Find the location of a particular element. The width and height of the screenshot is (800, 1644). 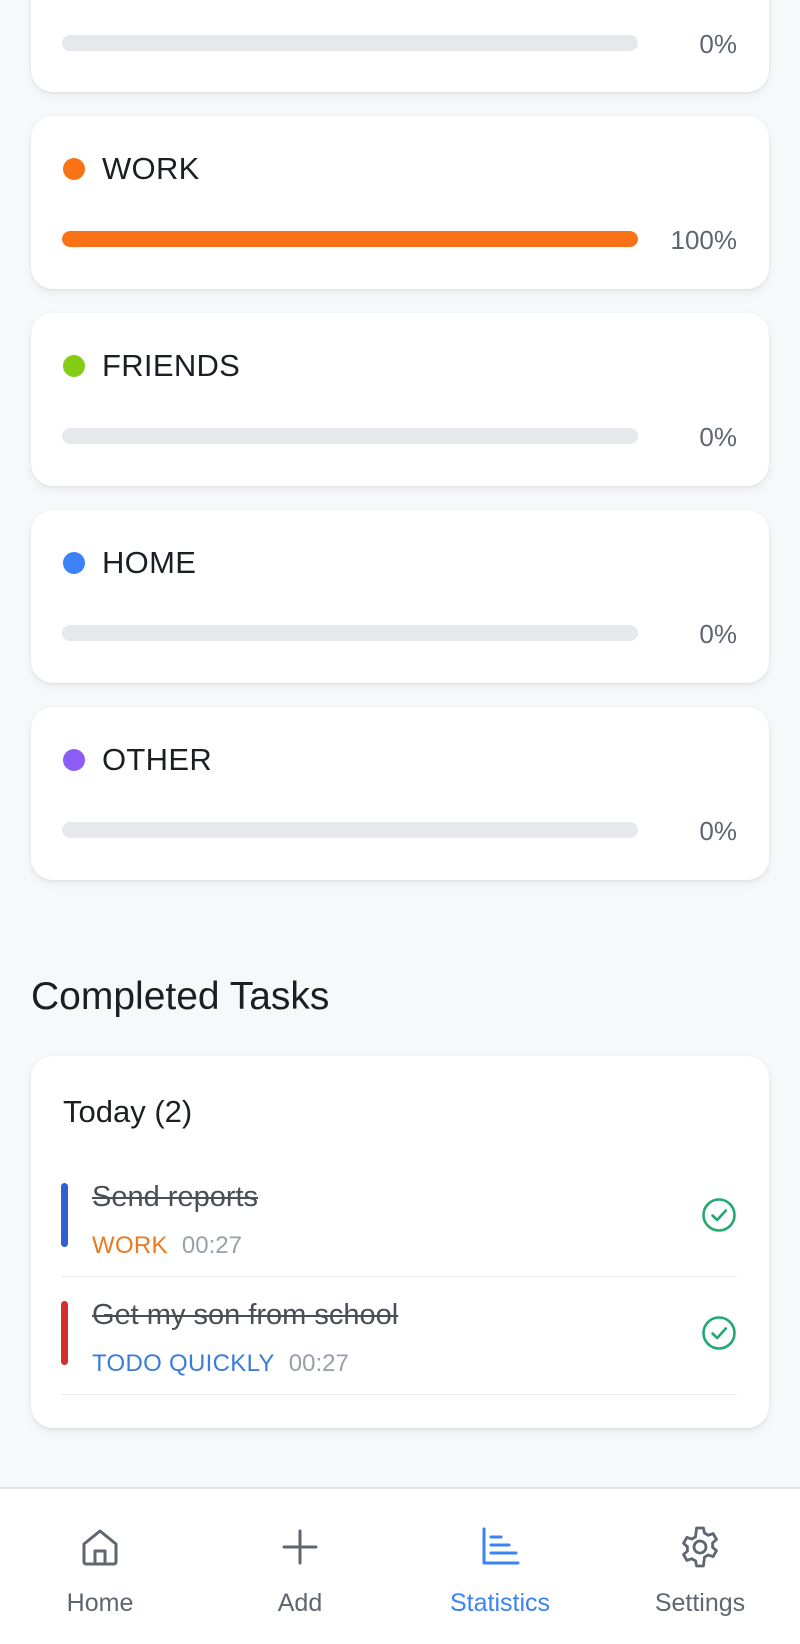

nav-item-settings: Settings is located at coordinates (700, 1566).